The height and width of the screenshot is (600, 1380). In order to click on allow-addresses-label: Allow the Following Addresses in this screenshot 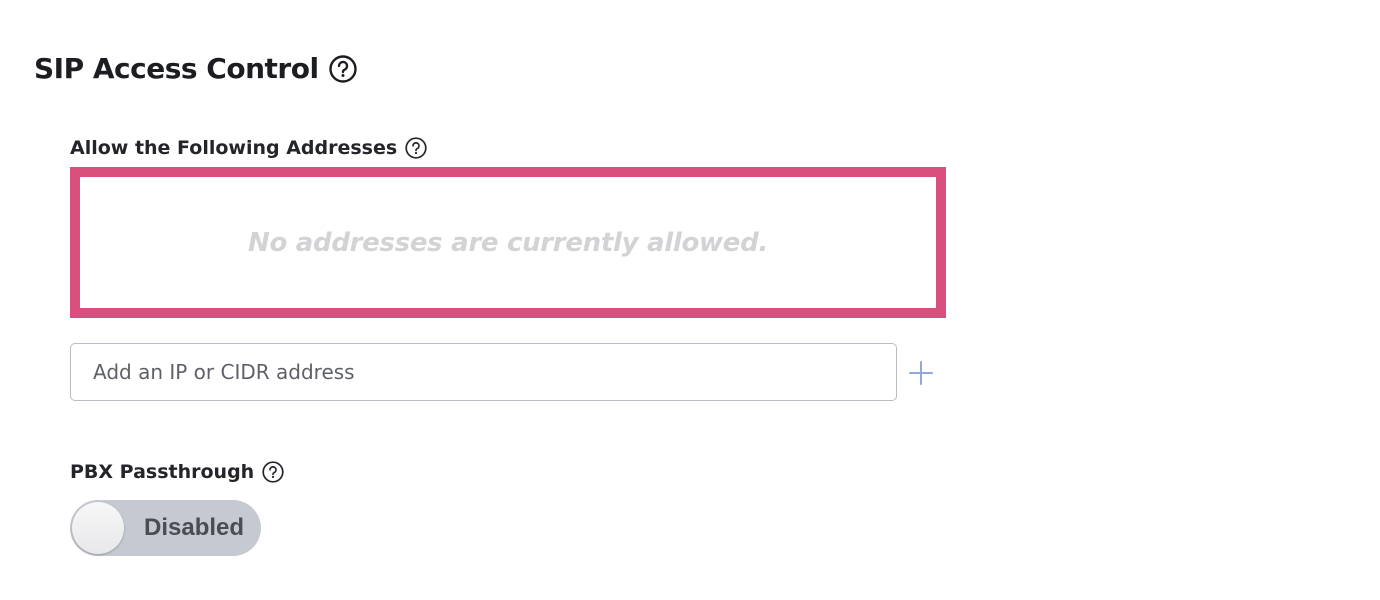, I will do `click(248, 148)`.